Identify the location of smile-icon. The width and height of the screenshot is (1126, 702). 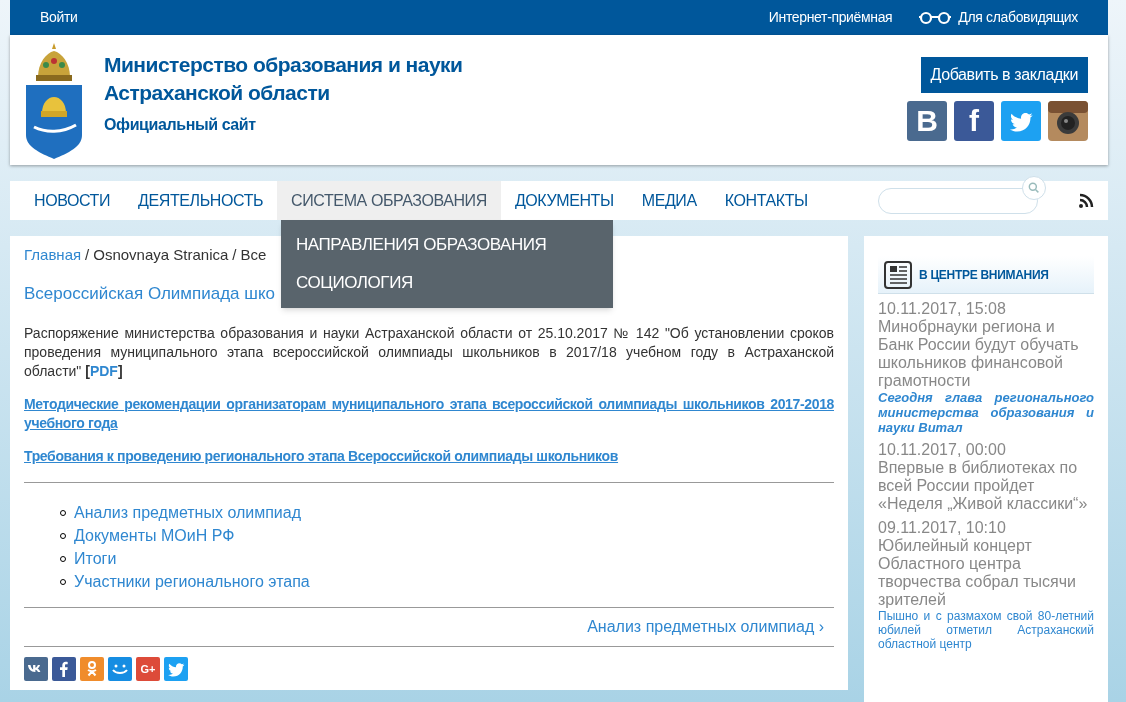
(120, 669).